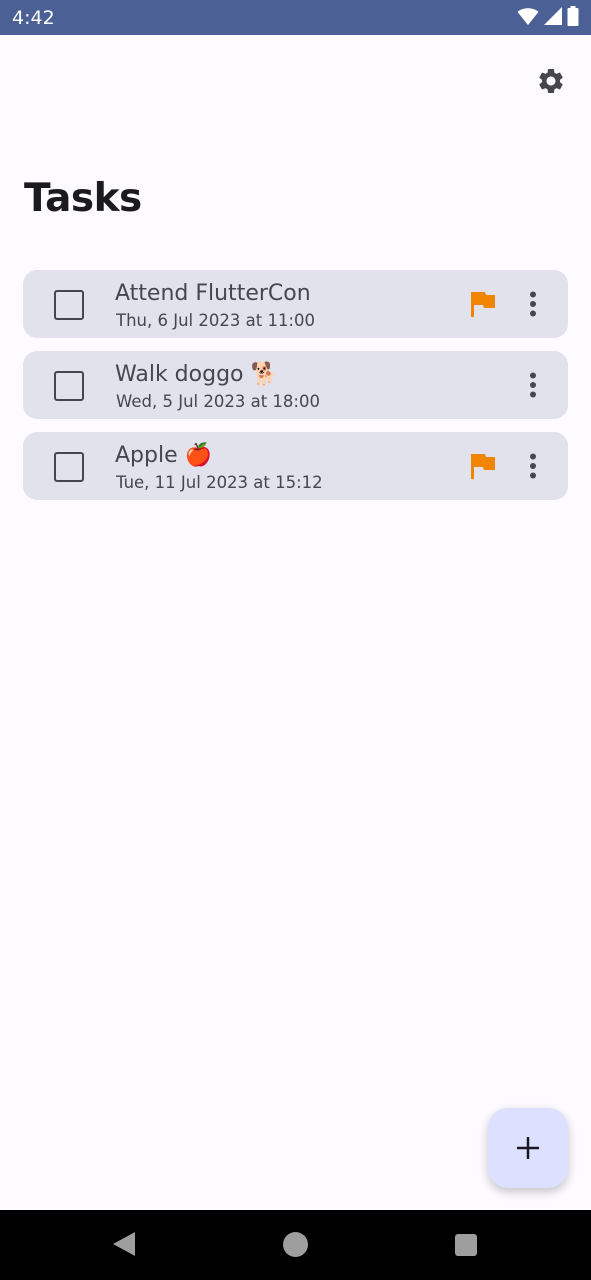  I want to click on page-title: Tasks, so click(83, 198).